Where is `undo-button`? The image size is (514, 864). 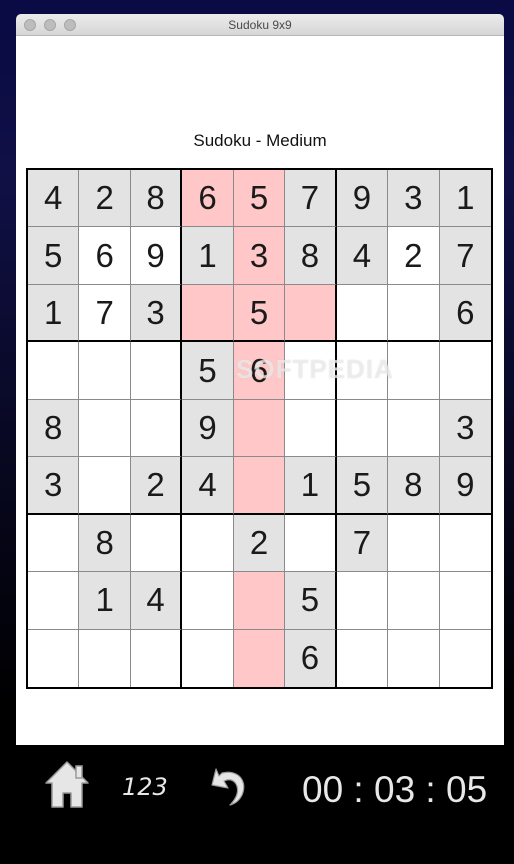 undo-button is located at coordinates (230, 784).